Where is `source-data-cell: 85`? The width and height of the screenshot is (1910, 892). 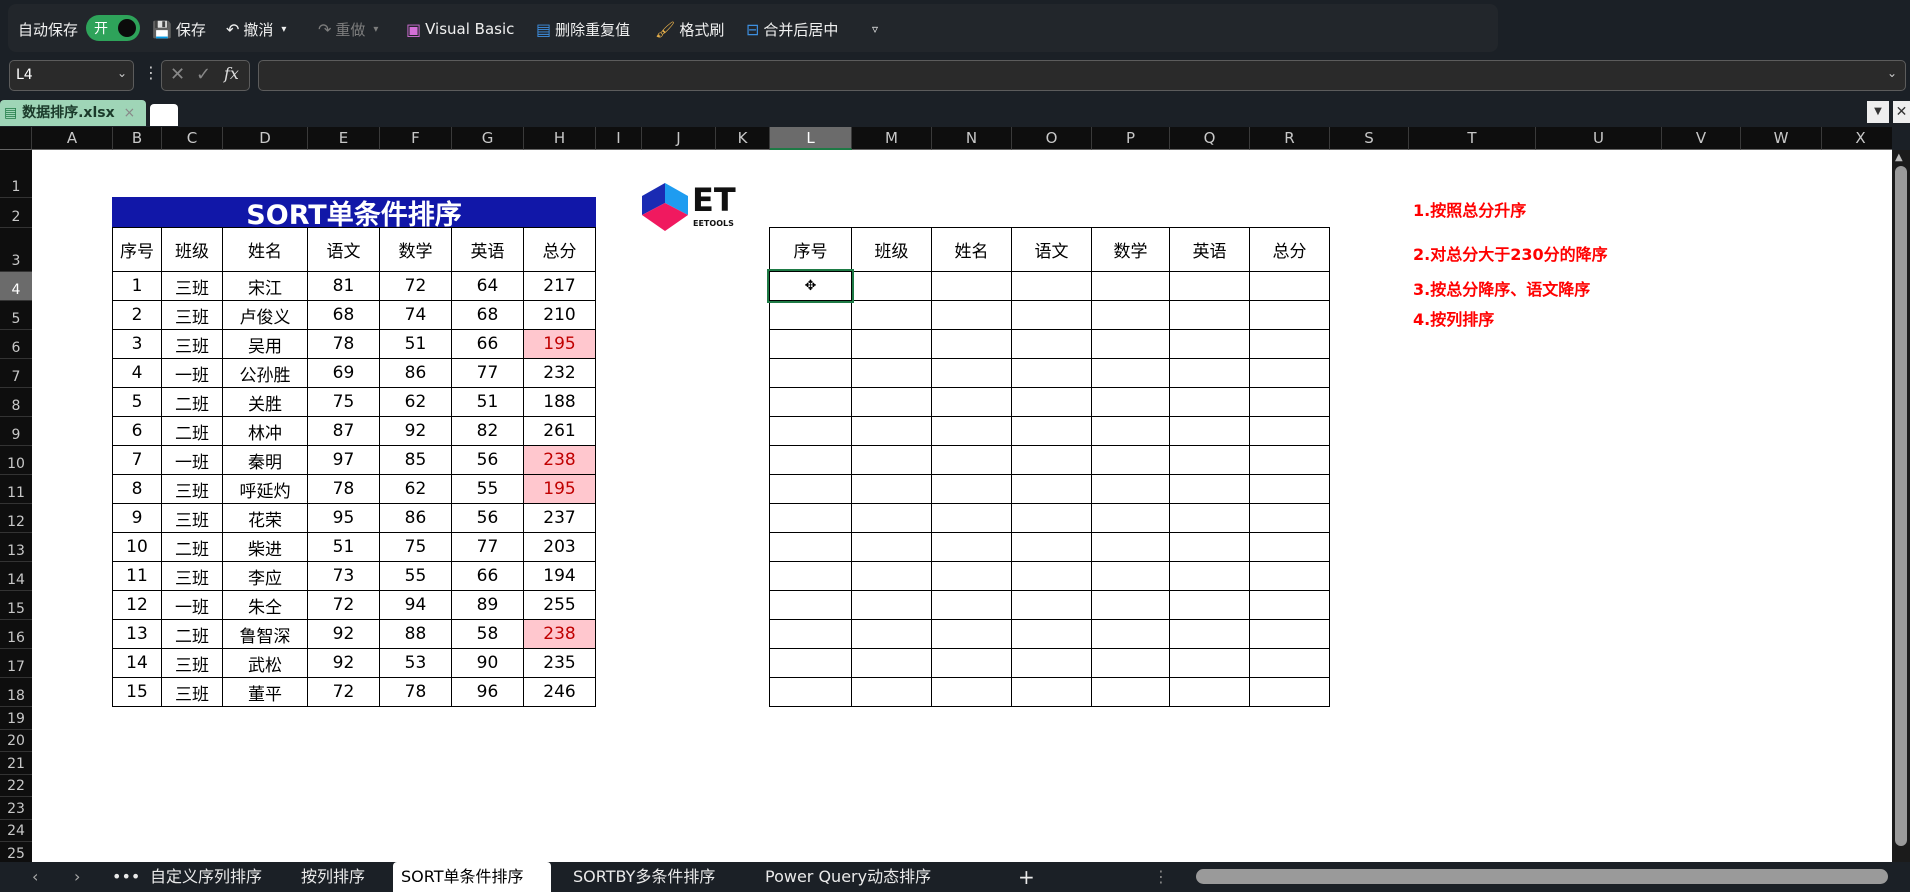
source-data-cell: 85 is located at coordinates (415, 460).